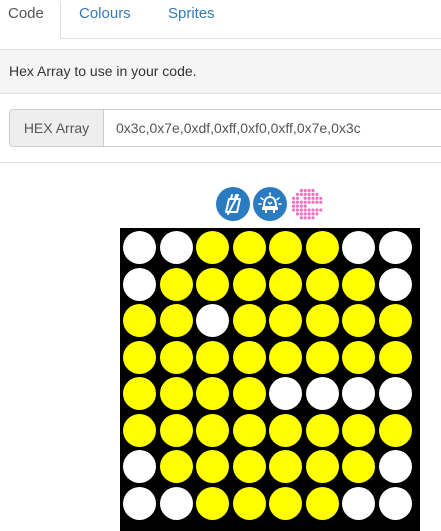  Describe the element at coordinates (220, 162) in the screenshot. I see `divider` at that location.